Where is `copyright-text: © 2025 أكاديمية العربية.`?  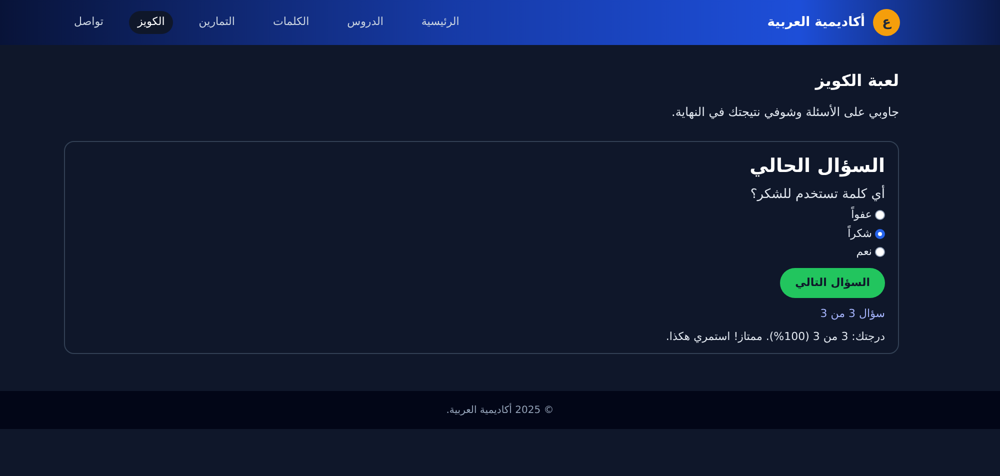 copyright-text: © 2025 أكاديمية العربية. is located at coordinates (500, 410).